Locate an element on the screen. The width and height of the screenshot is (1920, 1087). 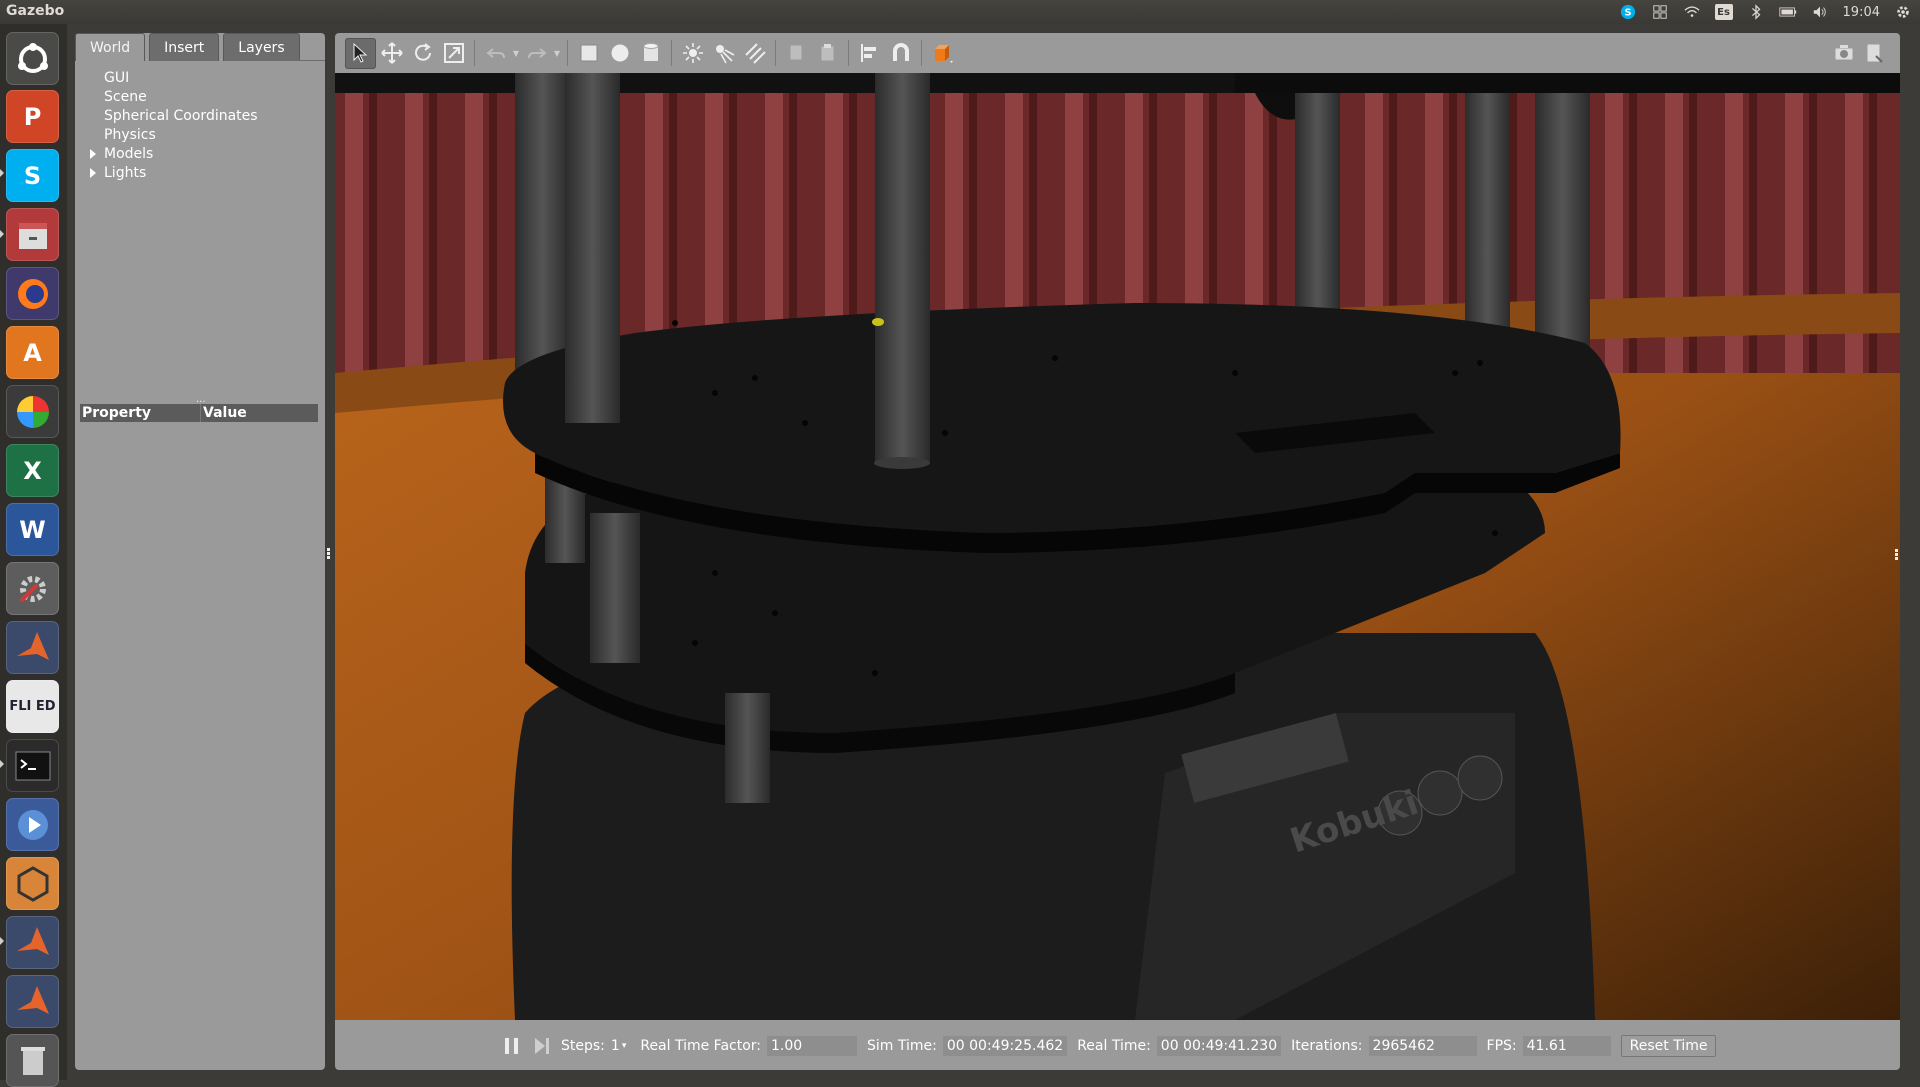
clock: 19:04 is located at coordinates (1861, 12).